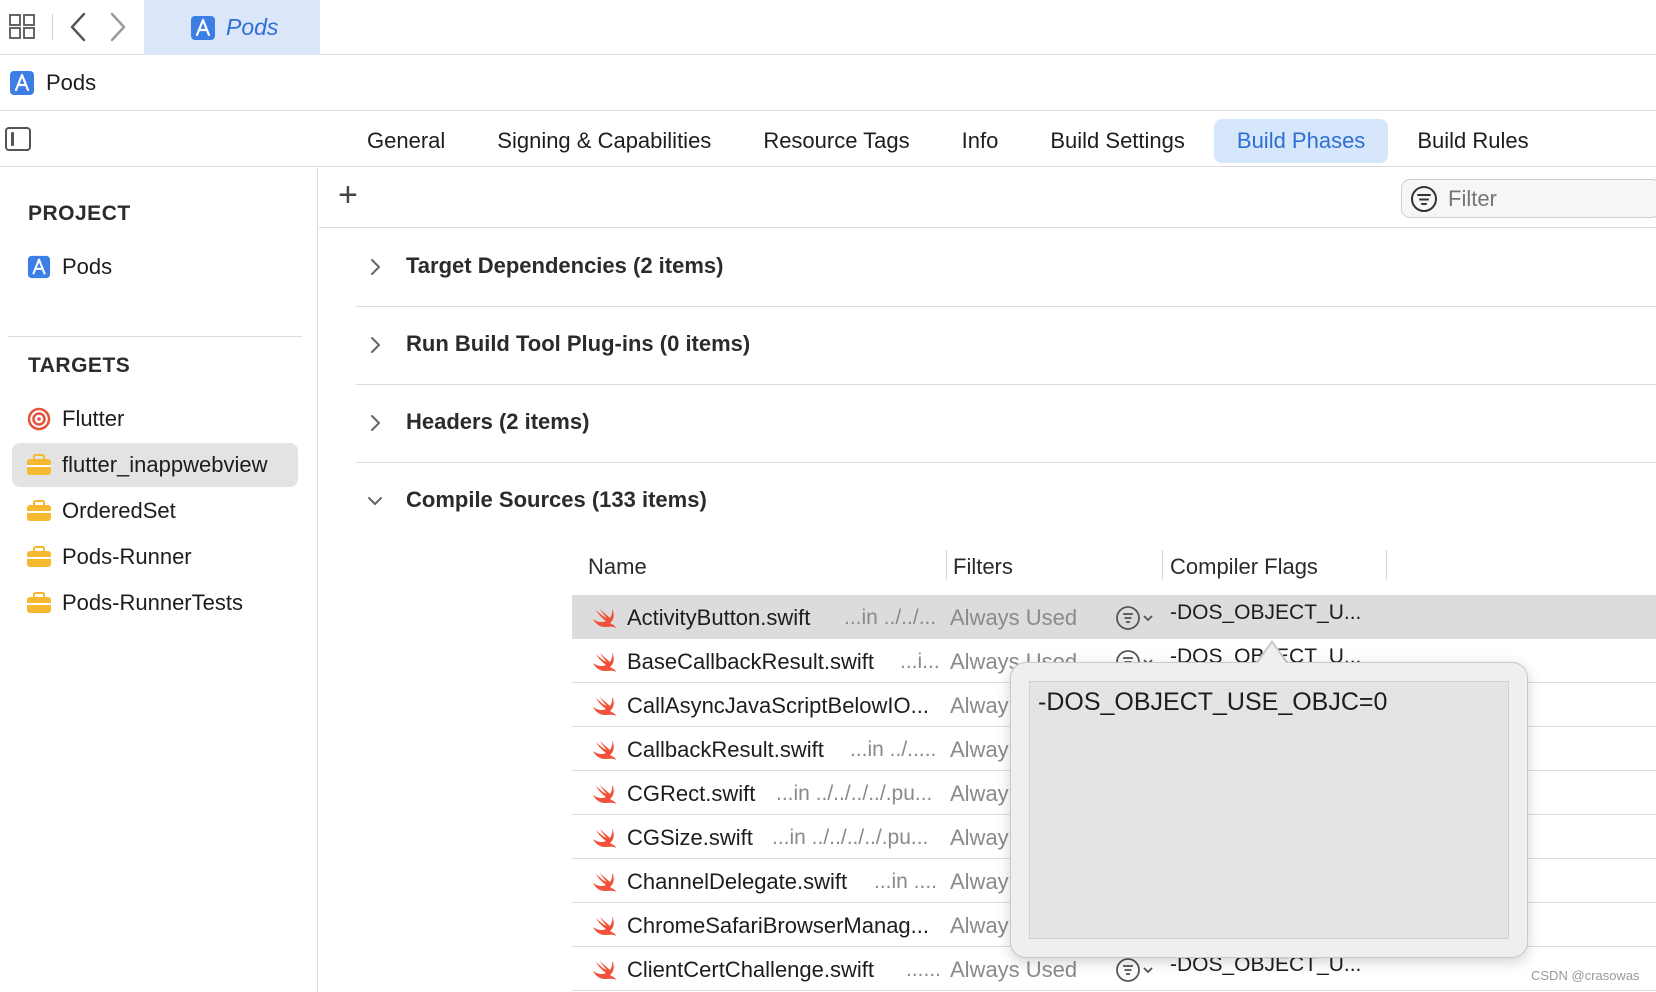 The width and height of the screenshot is (1656, 992). Describe the element at coordinates (556, 499) in the screenshot. I see `phase-title: Compile Sources (133 items)` at that location.